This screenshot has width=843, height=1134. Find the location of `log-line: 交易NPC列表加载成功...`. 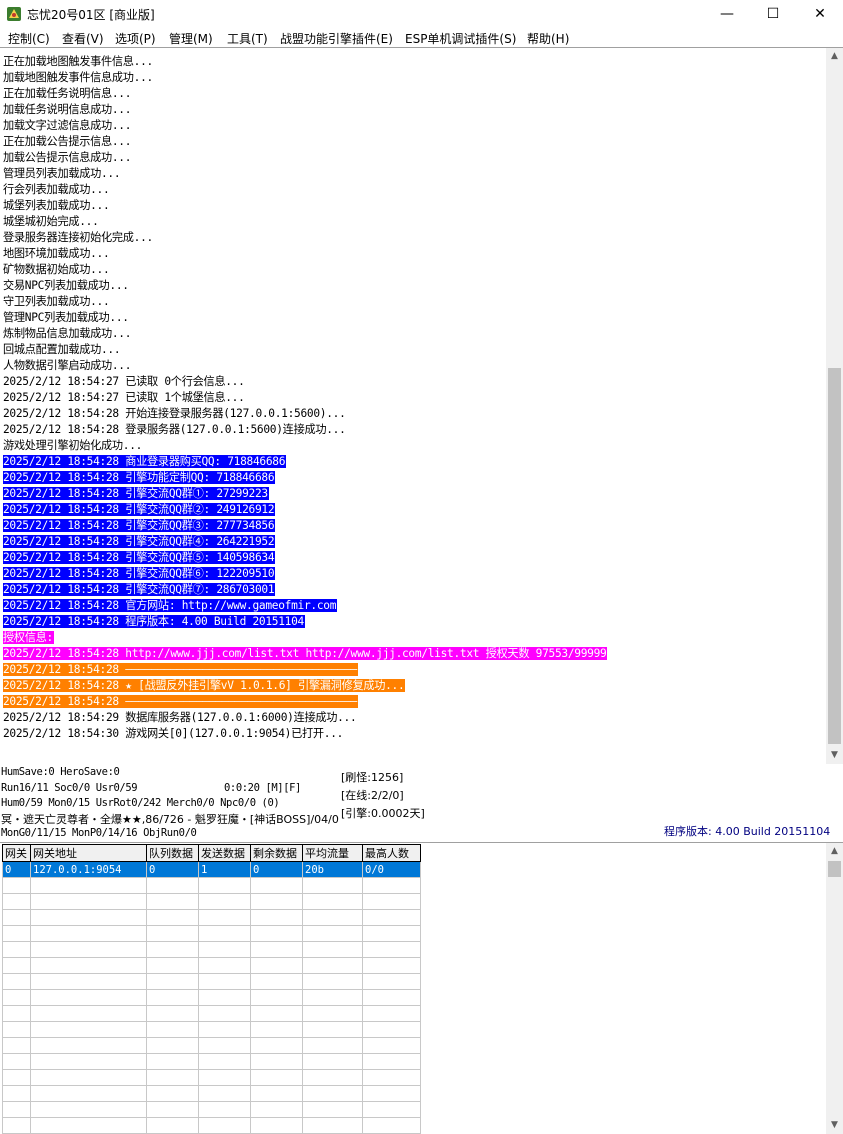

log-line: 交易NPC列表加载成功... is located at coordinates (412, 286).